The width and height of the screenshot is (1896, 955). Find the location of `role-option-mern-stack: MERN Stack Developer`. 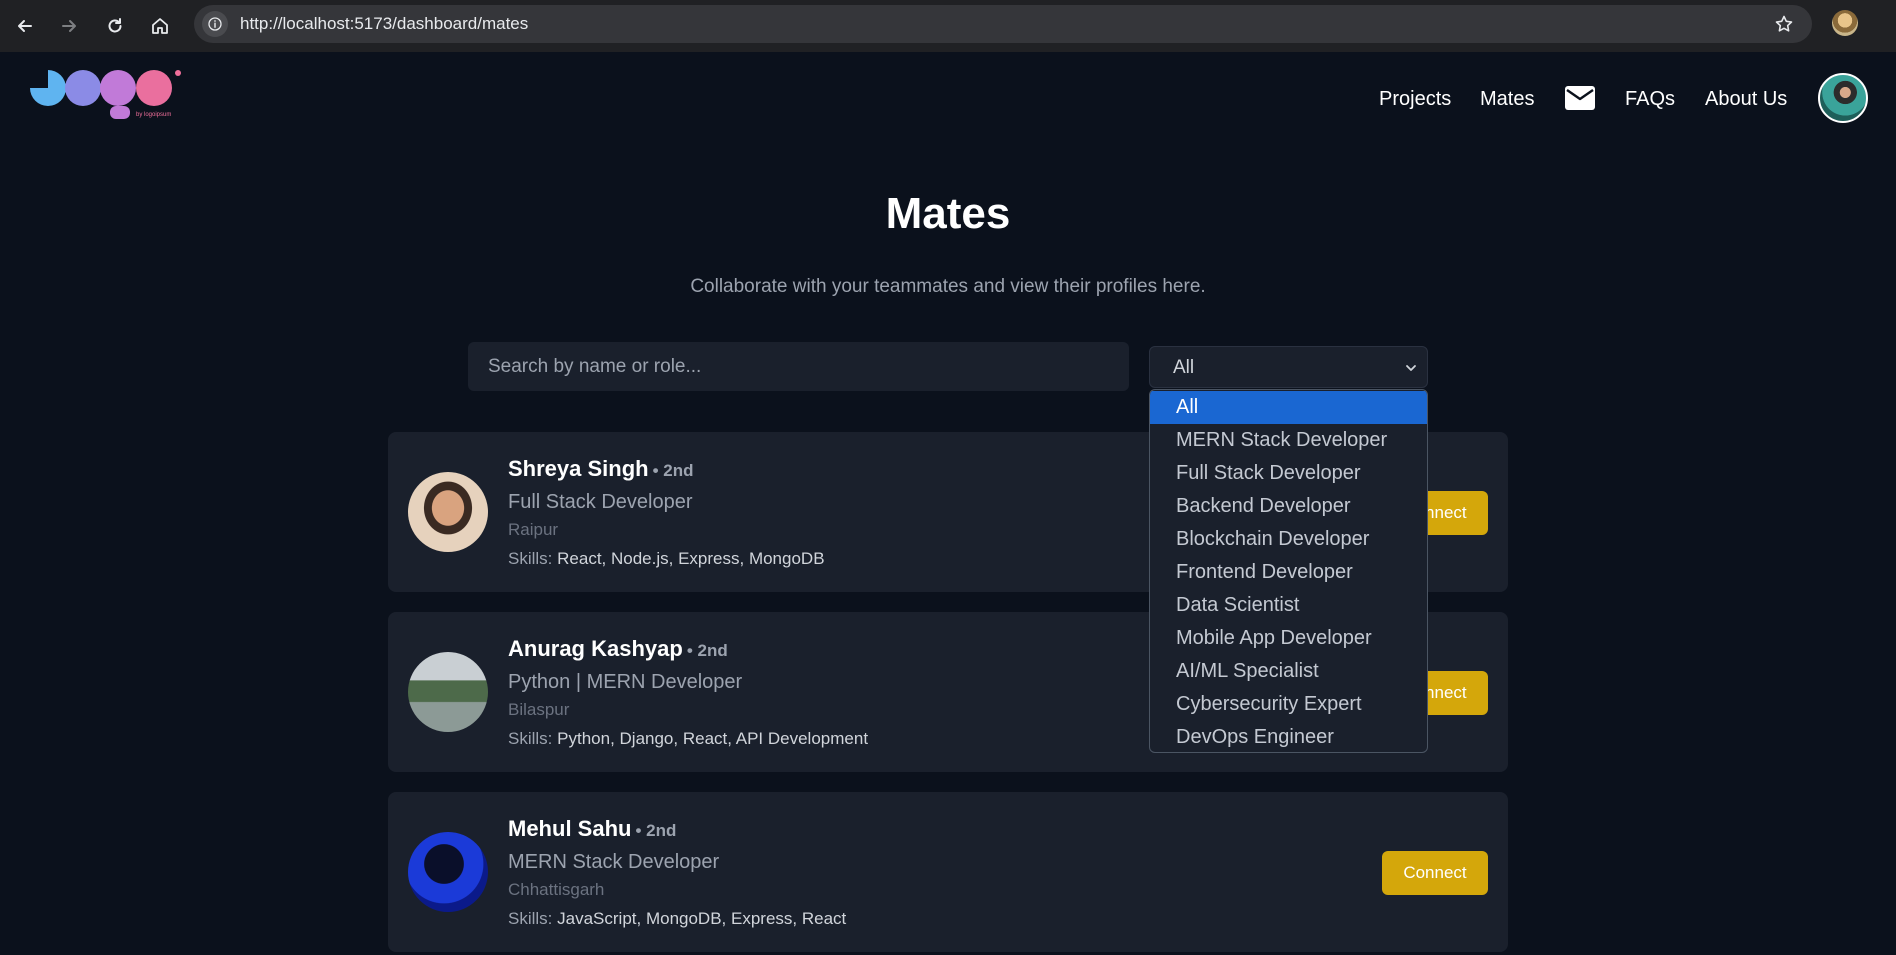

role-option-mern-stack: MERN Stack Developer is located at coordinates (1288, 440).